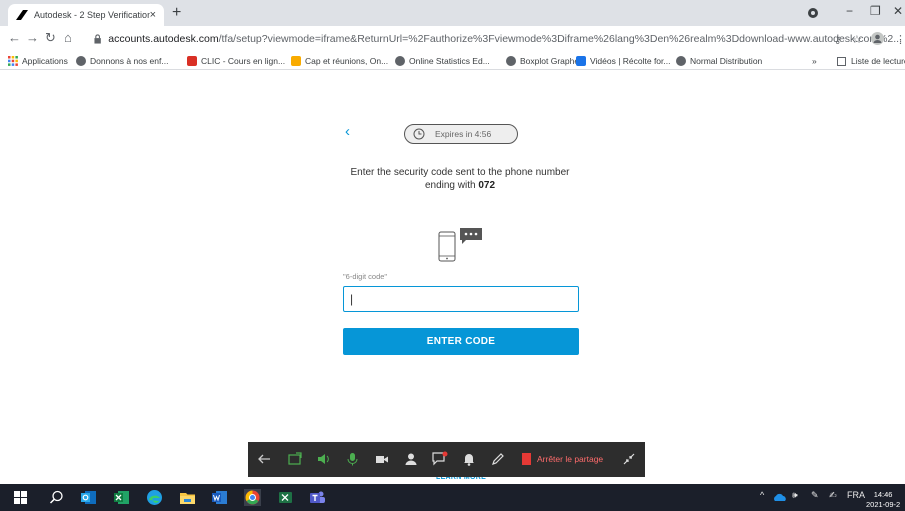 The height and width of the screenshot is (511, 905). What do you see at coordinates (498, 459) in the screenshot?
I see `annotation-pen-icon` at bounding box center [498, 459].